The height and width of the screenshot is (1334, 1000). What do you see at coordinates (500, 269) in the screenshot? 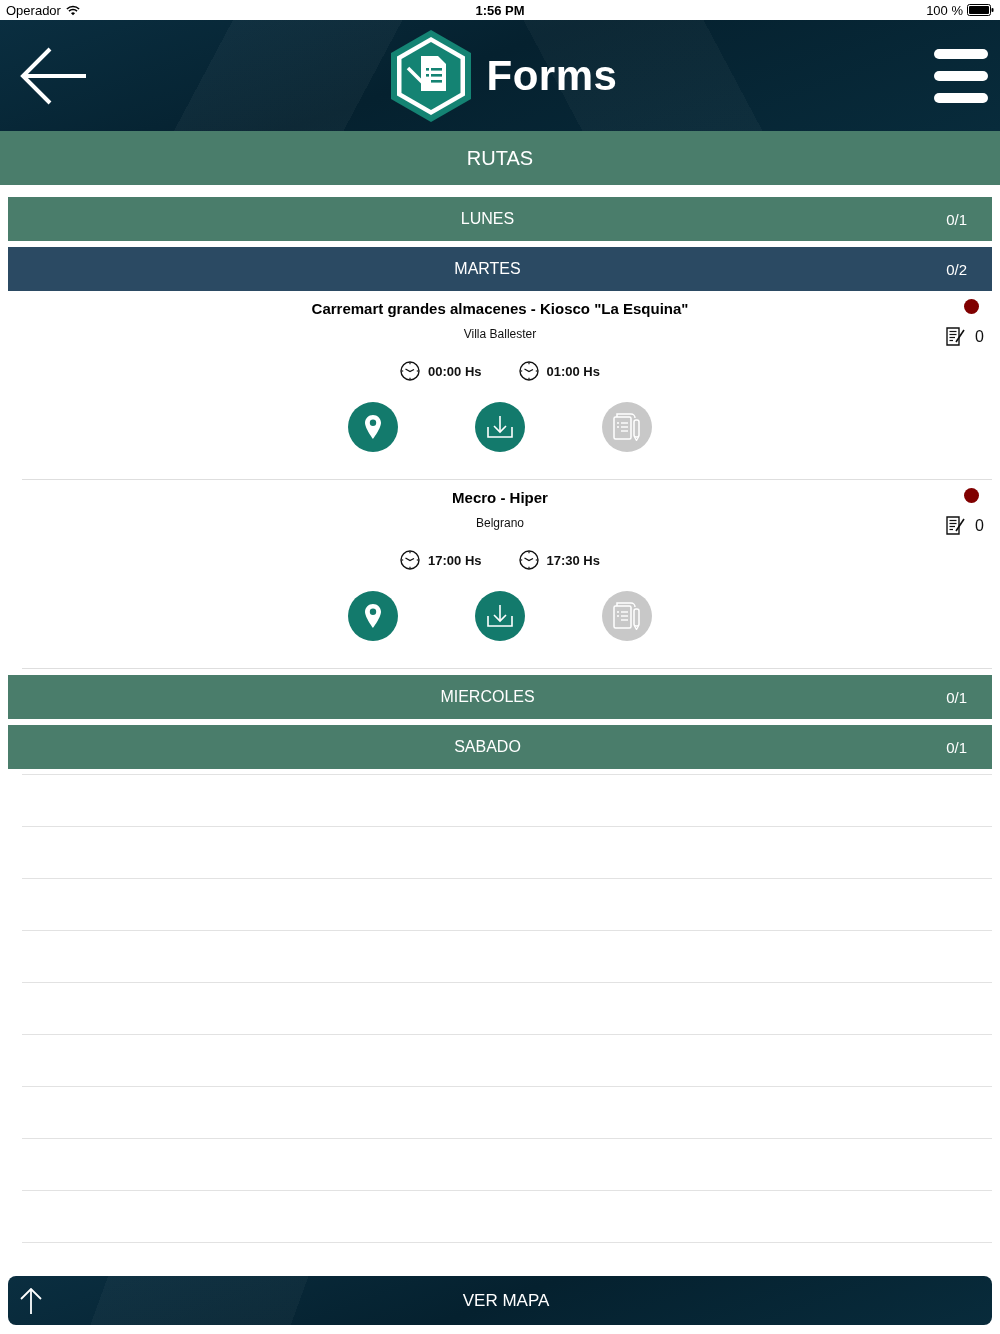
I see `day-header: MARTES 0/2` at bounding box center [500, 269].